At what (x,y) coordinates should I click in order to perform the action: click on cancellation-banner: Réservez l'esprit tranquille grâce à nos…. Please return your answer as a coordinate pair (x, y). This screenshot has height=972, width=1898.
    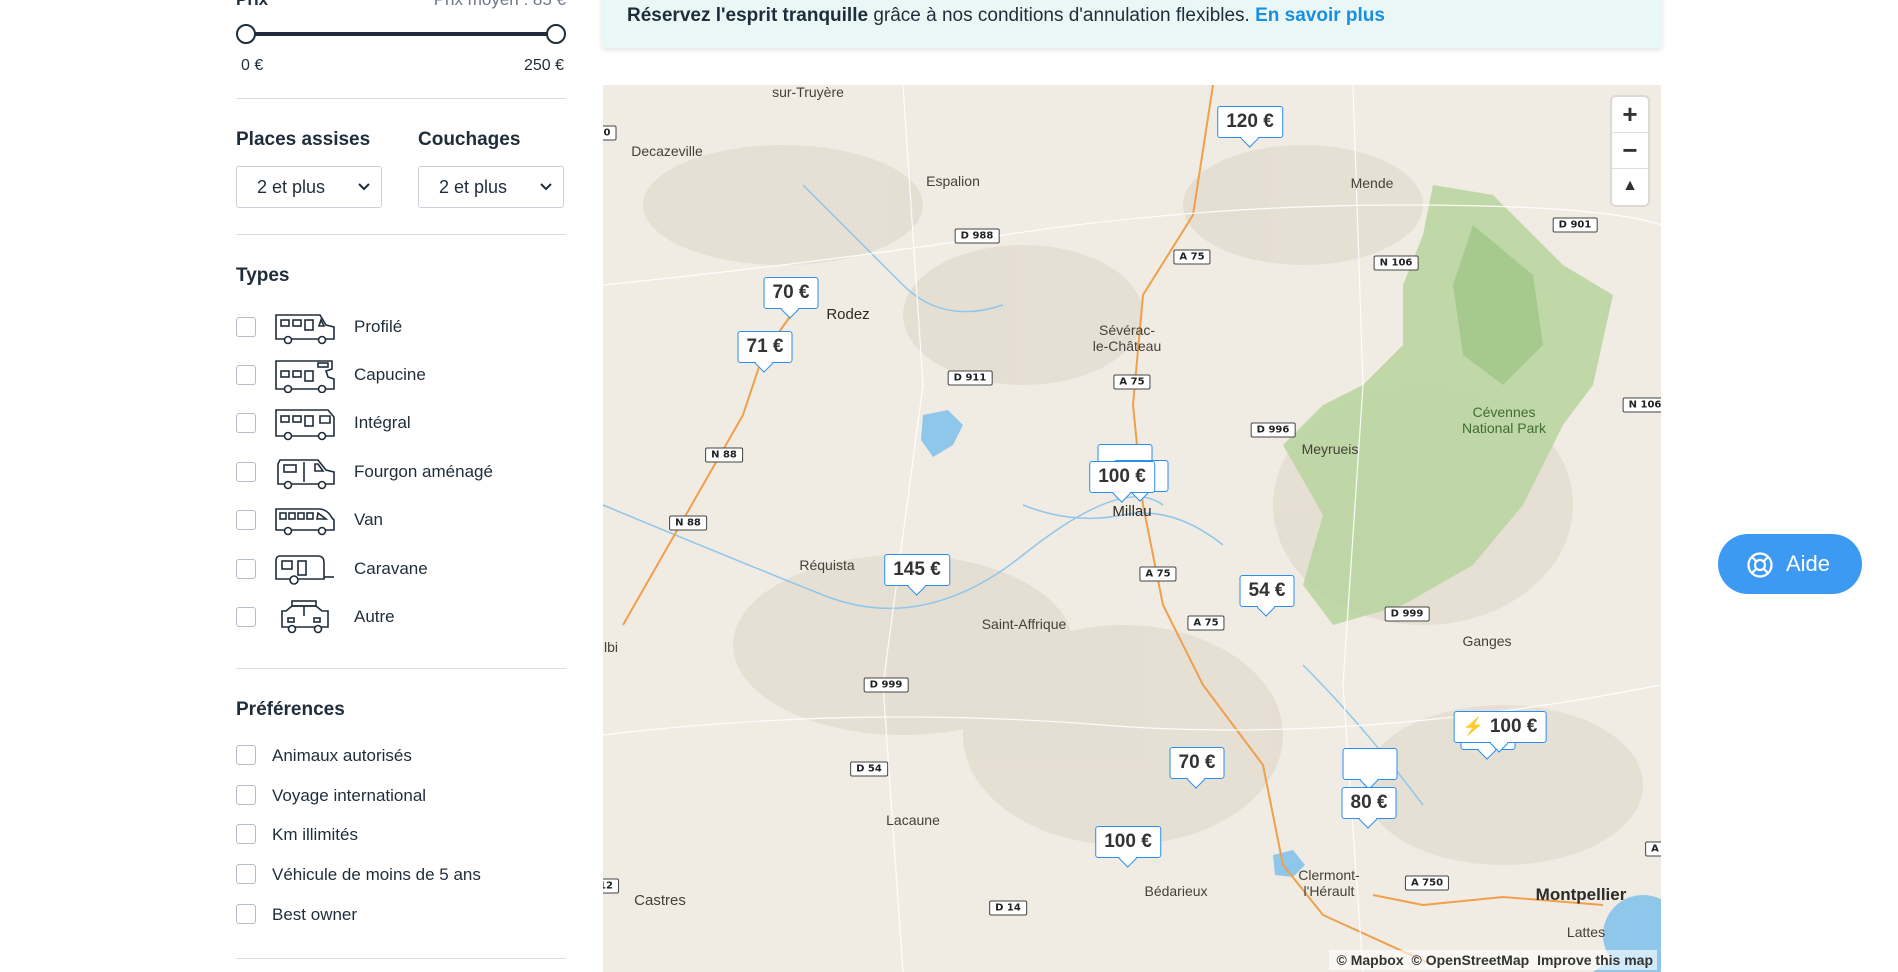
    Looking at the image, I should click on (1132, 24).